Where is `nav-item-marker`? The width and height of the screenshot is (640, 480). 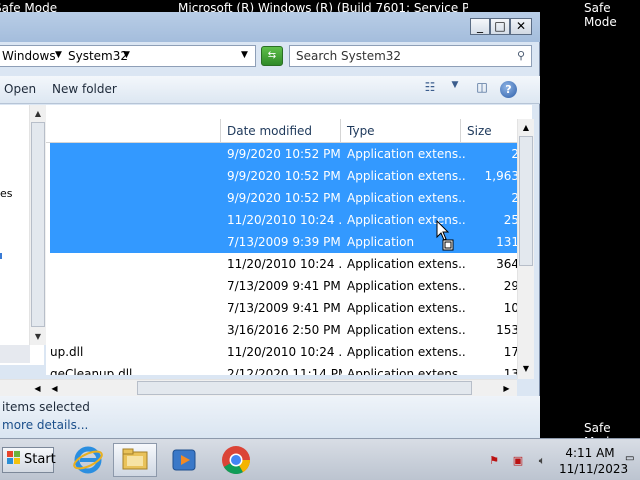
nav-item-marker is located at coordinates (1, 256).